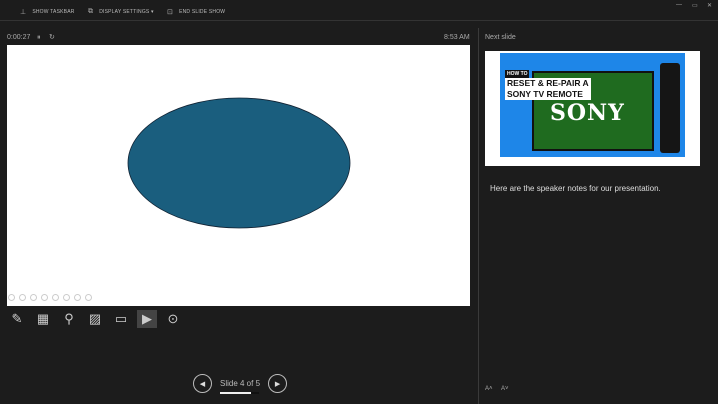 This screenshot has width=718, height=404. What do you see at coordinates (121, 12) in the screenshot?
I see `display-settings-button: ⧉ DISPLAY SETTINGS ▾` at bounding box center [121, 12].